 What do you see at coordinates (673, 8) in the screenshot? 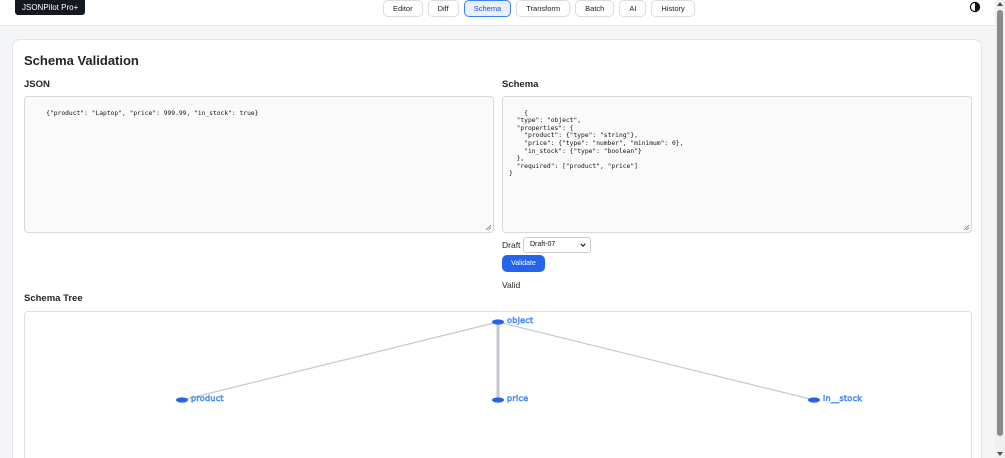
I see `tab-history: History` at bounding box center [673, 8].